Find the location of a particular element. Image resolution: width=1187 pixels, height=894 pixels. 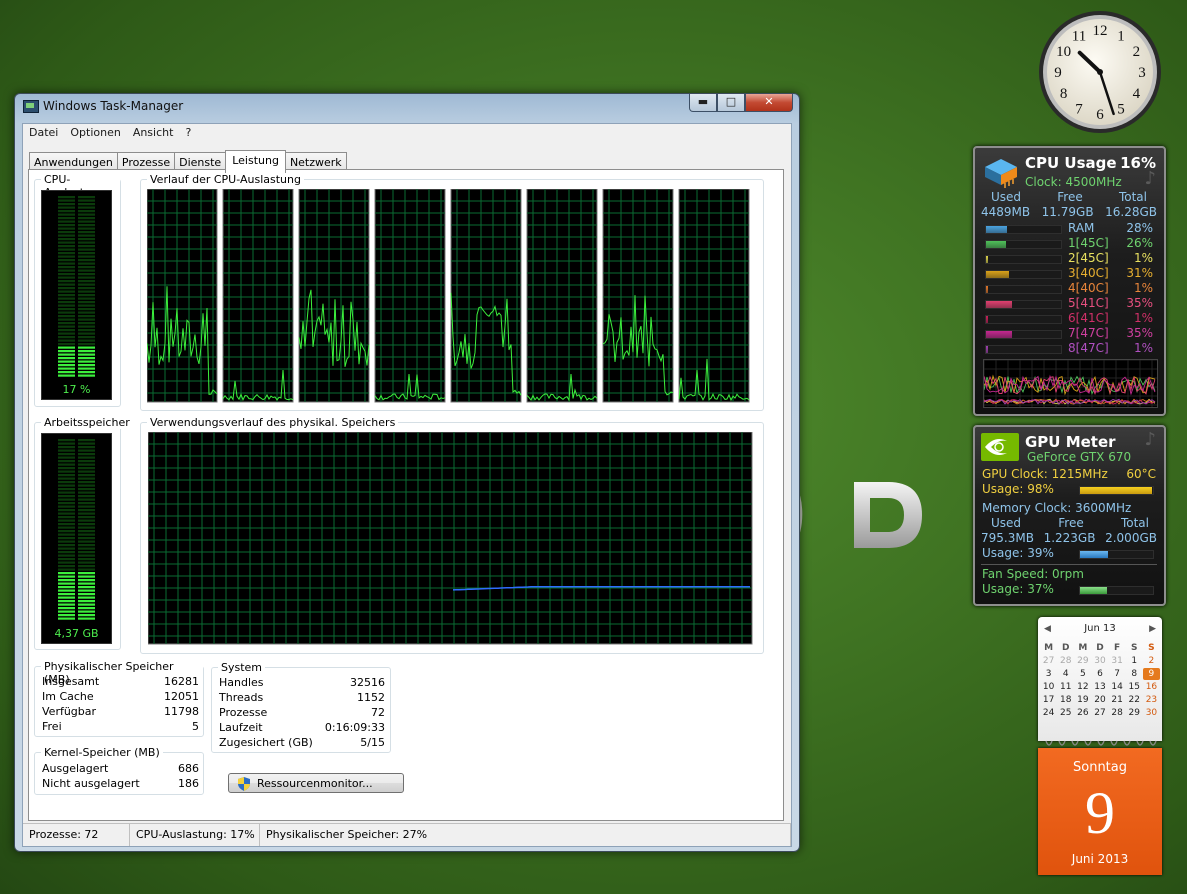

core-graph is located at coordinates (410, 296).